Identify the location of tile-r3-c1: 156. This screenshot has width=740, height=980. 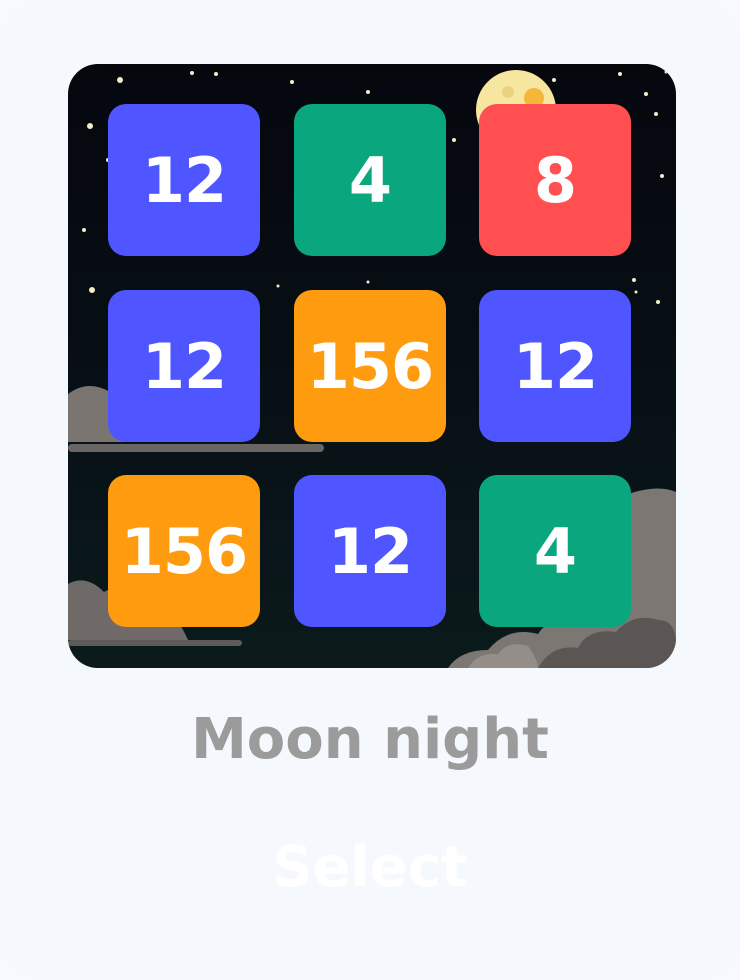
(184, 551).